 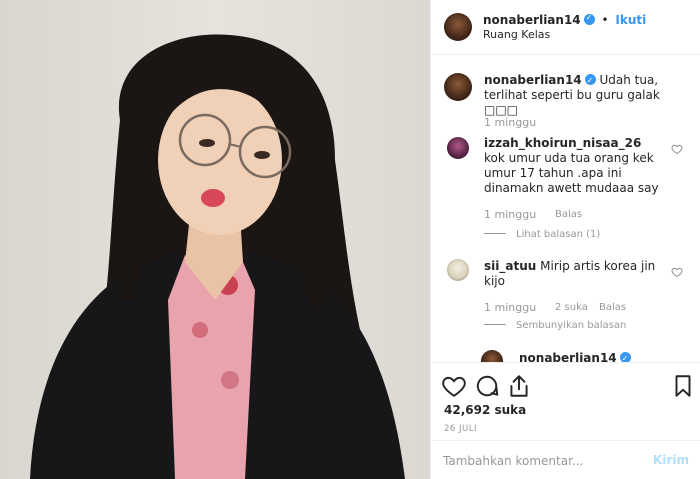 What do you see at coordinates (568, 356) in the screenshot?
I see `reply-username: nonaberlian14` at bounding box center [568, 356].